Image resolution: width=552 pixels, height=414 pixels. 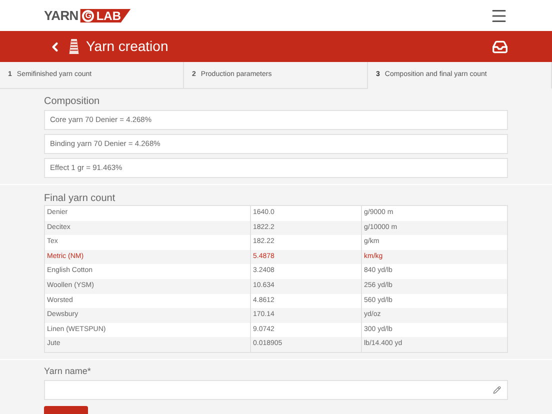 What do you see at coordinates (88, 15) in the screenshot?
I see `logo: YARN G LAB` at bounding box center [88, 15].